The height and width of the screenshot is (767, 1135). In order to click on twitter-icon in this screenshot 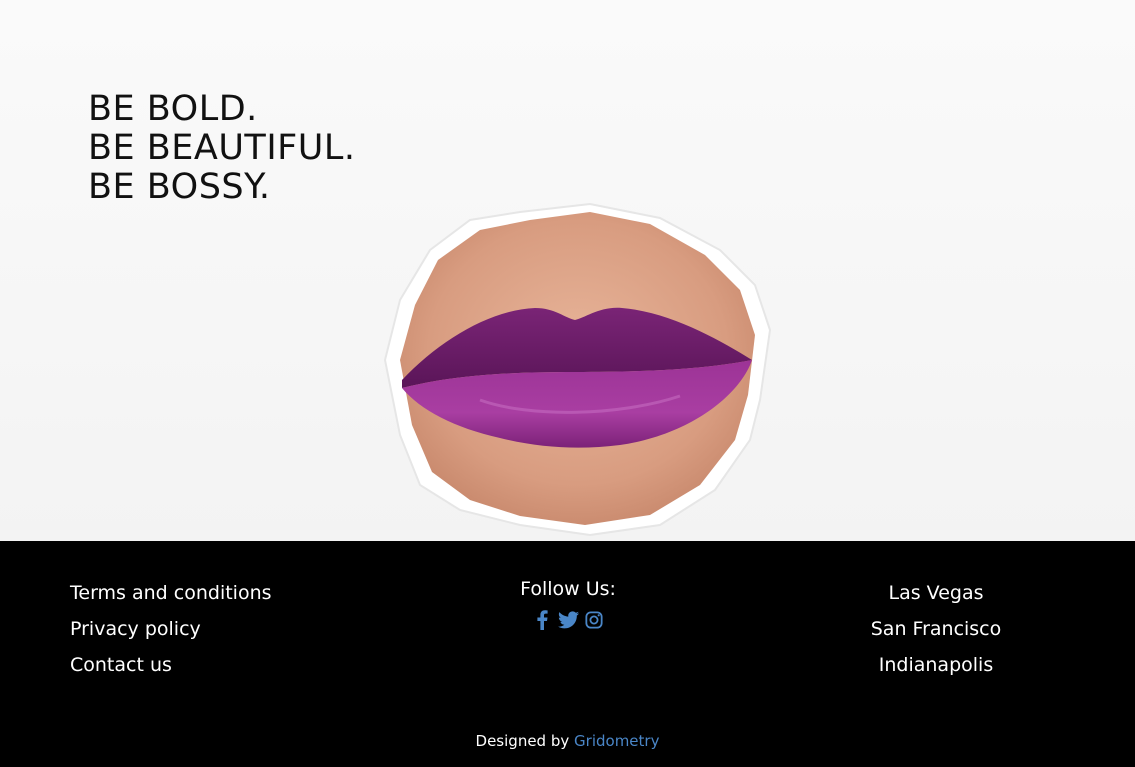, I will do `click(568, 620)`.